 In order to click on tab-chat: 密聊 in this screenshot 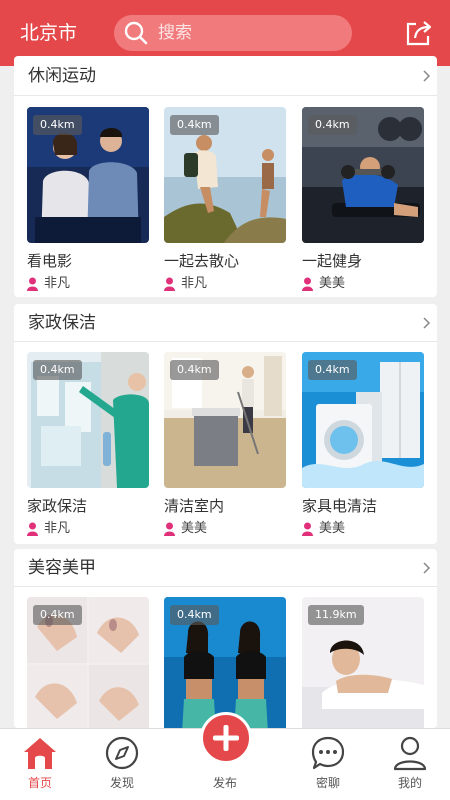, I will do `click(328, 764)`.